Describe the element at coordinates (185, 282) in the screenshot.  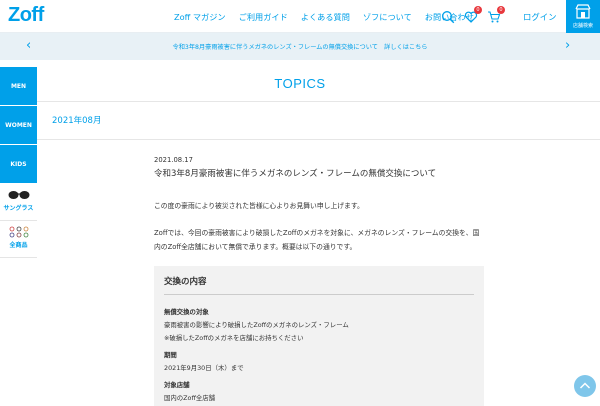
I see `details-heading: 交換の内容` at that location.